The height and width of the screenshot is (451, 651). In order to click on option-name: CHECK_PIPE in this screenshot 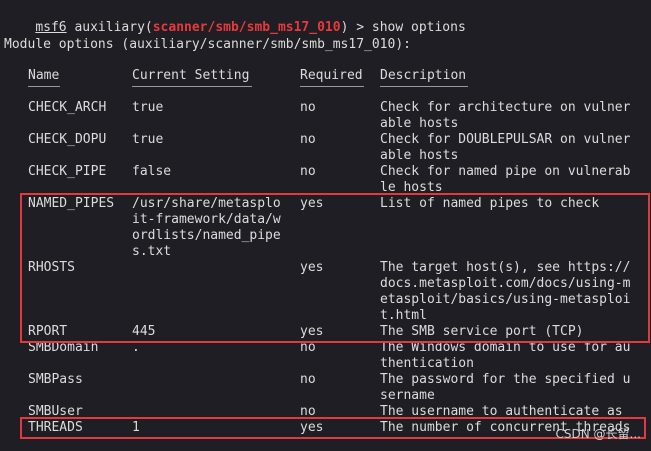, I will do `click(67, 171)`.